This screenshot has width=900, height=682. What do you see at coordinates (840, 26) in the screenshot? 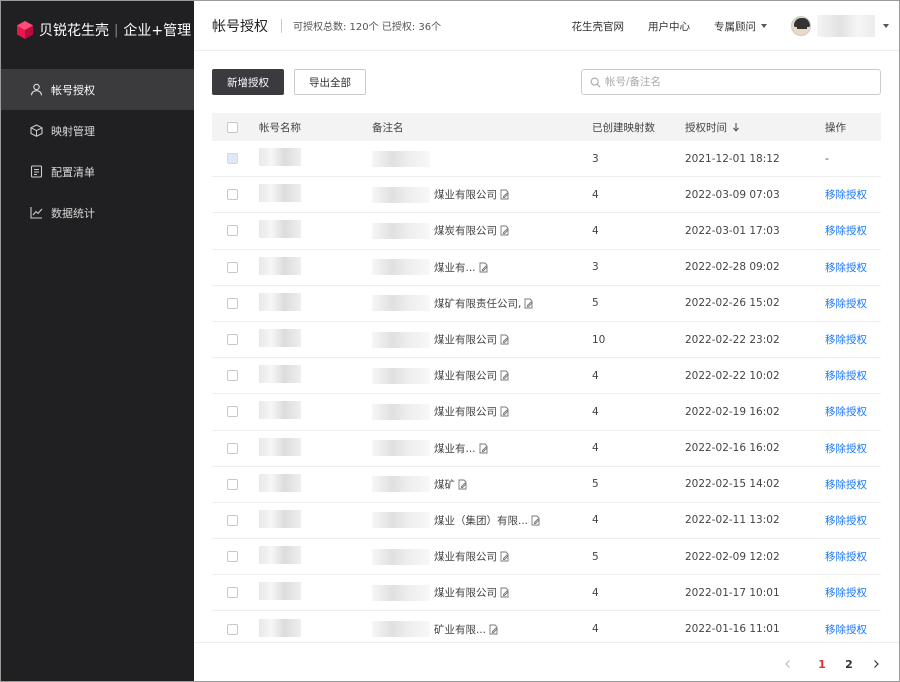
I see `user-menu` at bounding box center [840, 26].